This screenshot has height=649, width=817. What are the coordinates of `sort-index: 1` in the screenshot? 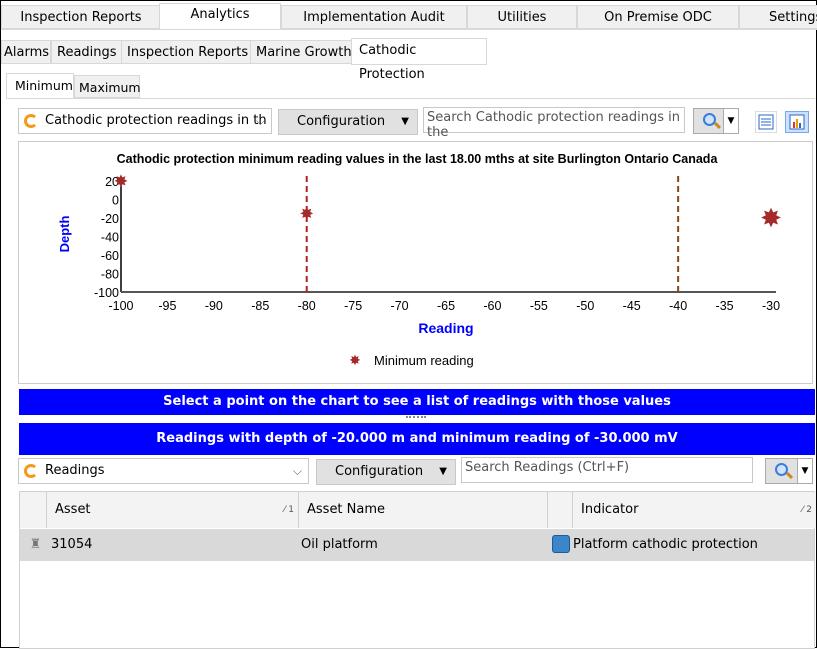 It's located at (291, 510).